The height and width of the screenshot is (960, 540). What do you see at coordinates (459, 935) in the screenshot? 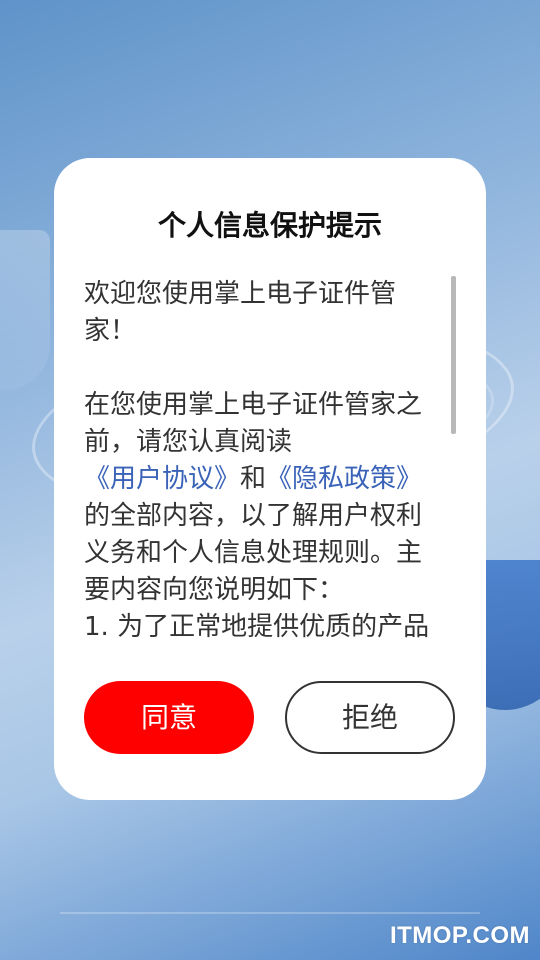
I see `watermark-text: ITMOP.COM` at bounding box center [459, 935].